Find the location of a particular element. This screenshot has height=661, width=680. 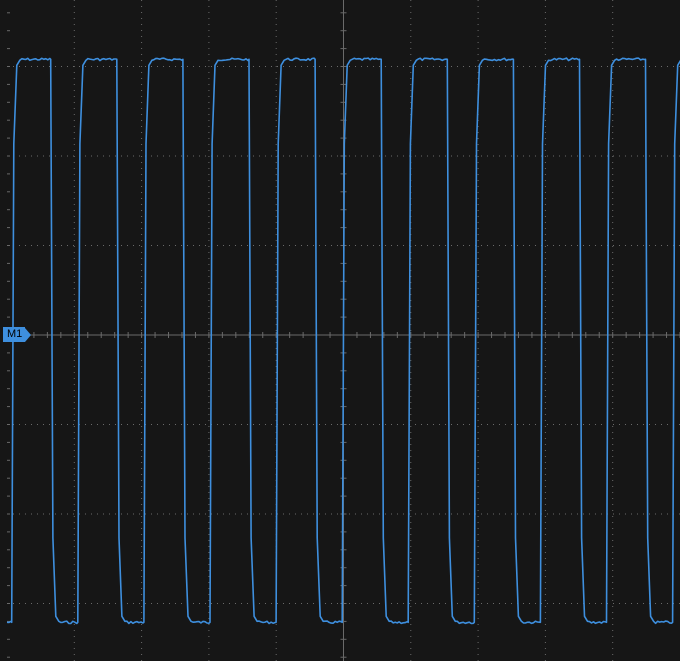

m1-reference-marker: M1 is located at coordinates (17, 334).